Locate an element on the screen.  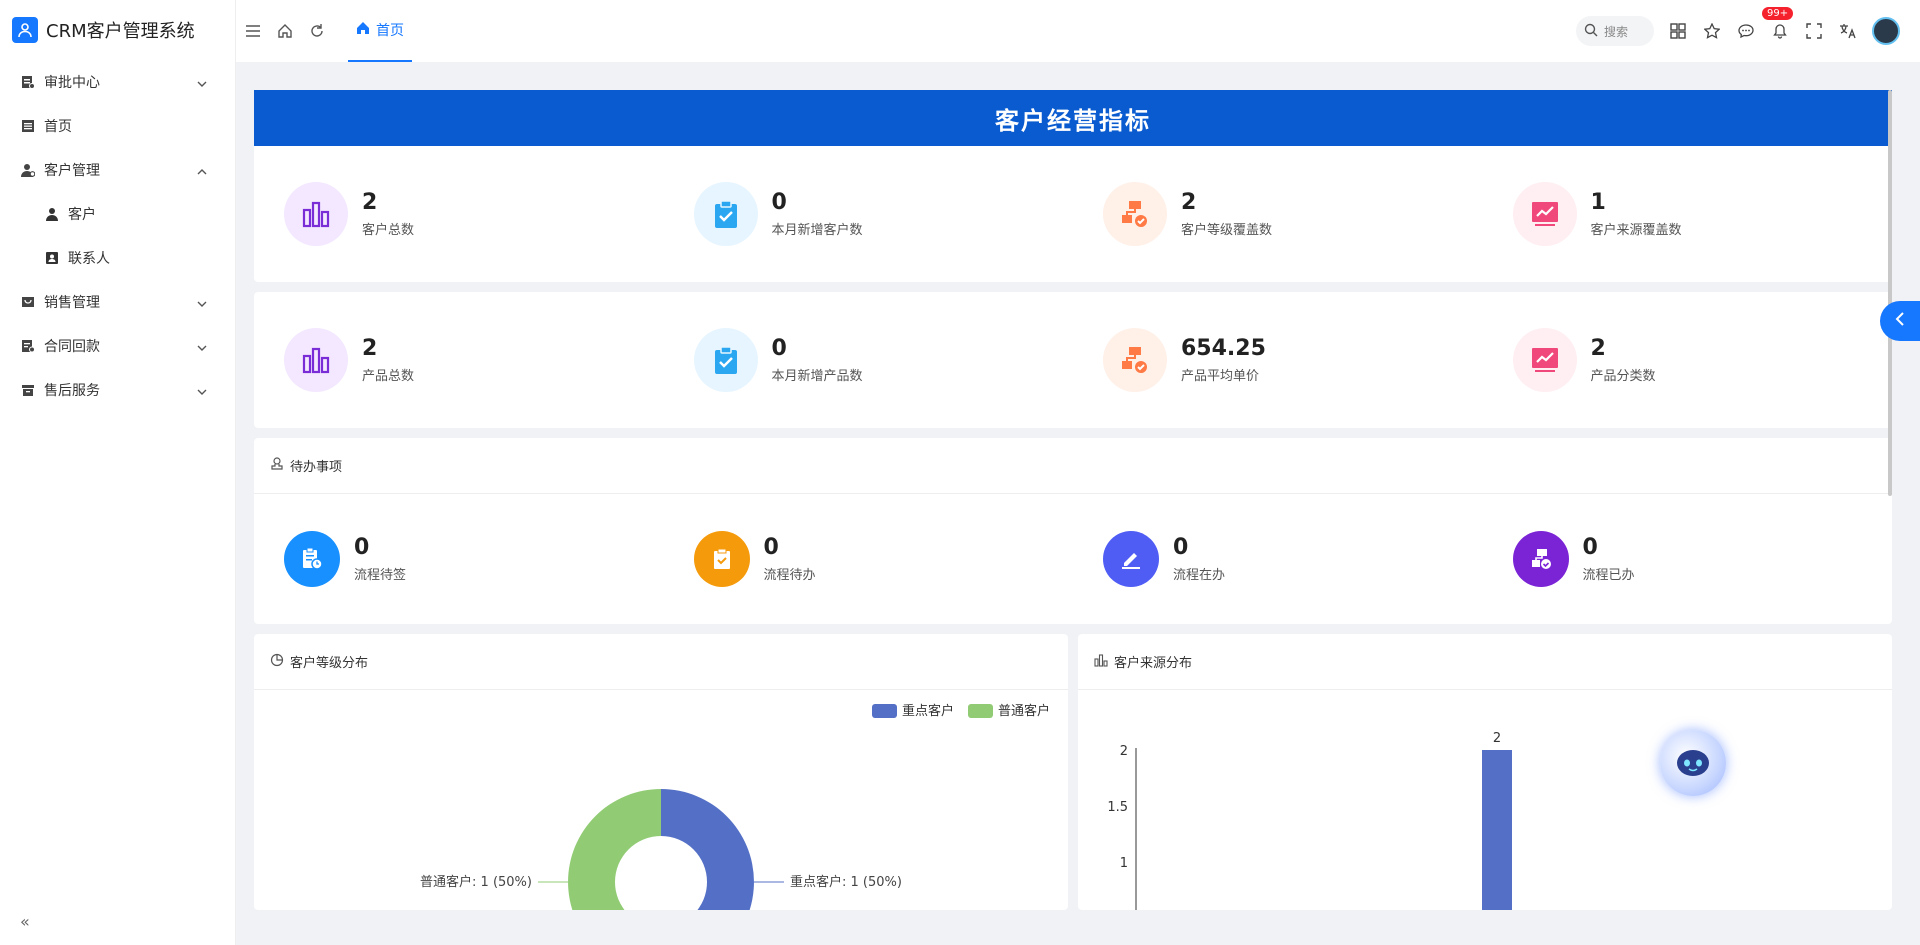
sidebar-item-contact: 联系人 is located at coordinates (117, 258).